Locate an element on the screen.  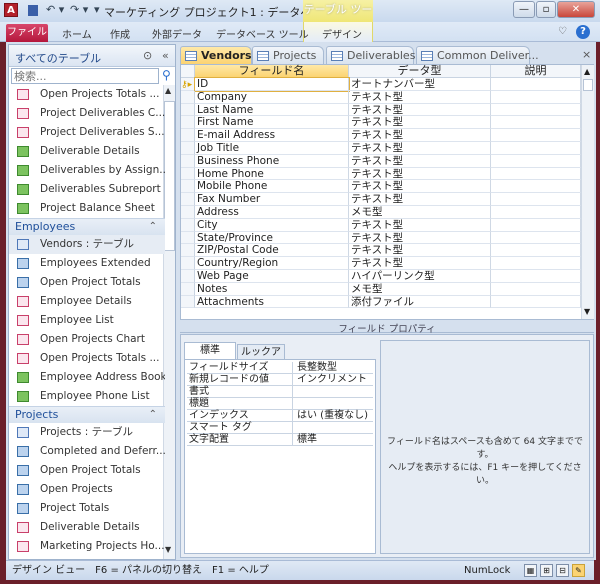
field-row: State/Province テキスト型 is located at coordinates (381, 238).